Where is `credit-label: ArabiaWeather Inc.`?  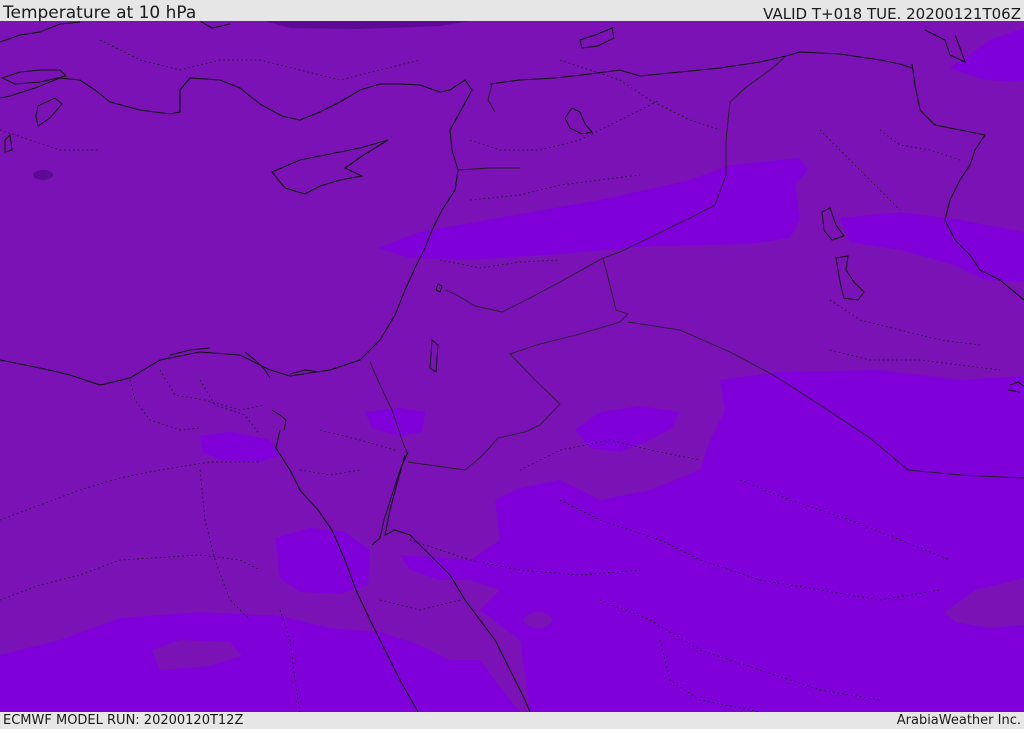
credit-label: ArabiaWeather Inc. is located at coordinates (958, 720).